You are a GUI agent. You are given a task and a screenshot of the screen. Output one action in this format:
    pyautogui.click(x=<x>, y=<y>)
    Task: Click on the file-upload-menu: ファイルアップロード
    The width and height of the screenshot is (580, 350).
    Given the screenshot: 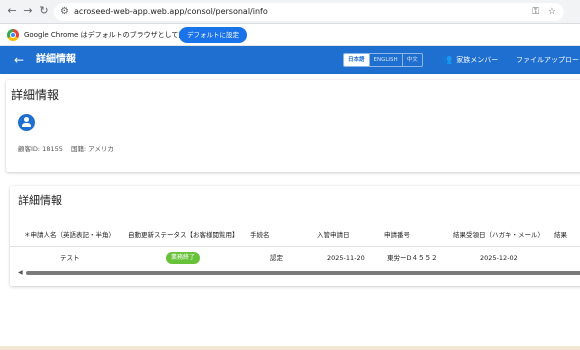 What is the action you would take?
    pyautogui.click(x=548, y=60)
    